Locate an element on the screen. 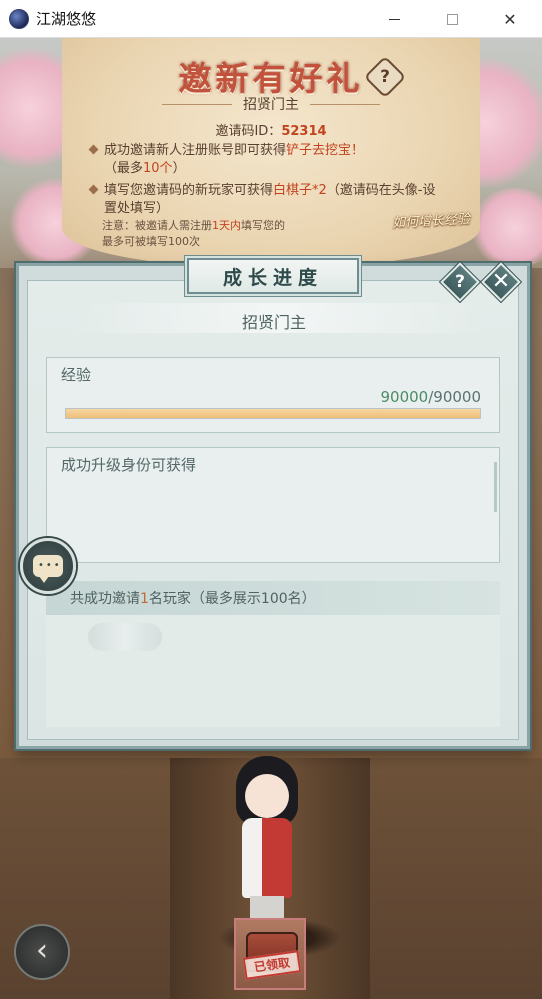 Image resolution: width=542 pixels, height=999 pixels. chat-button: ••• is located at coordinates (48, 566).